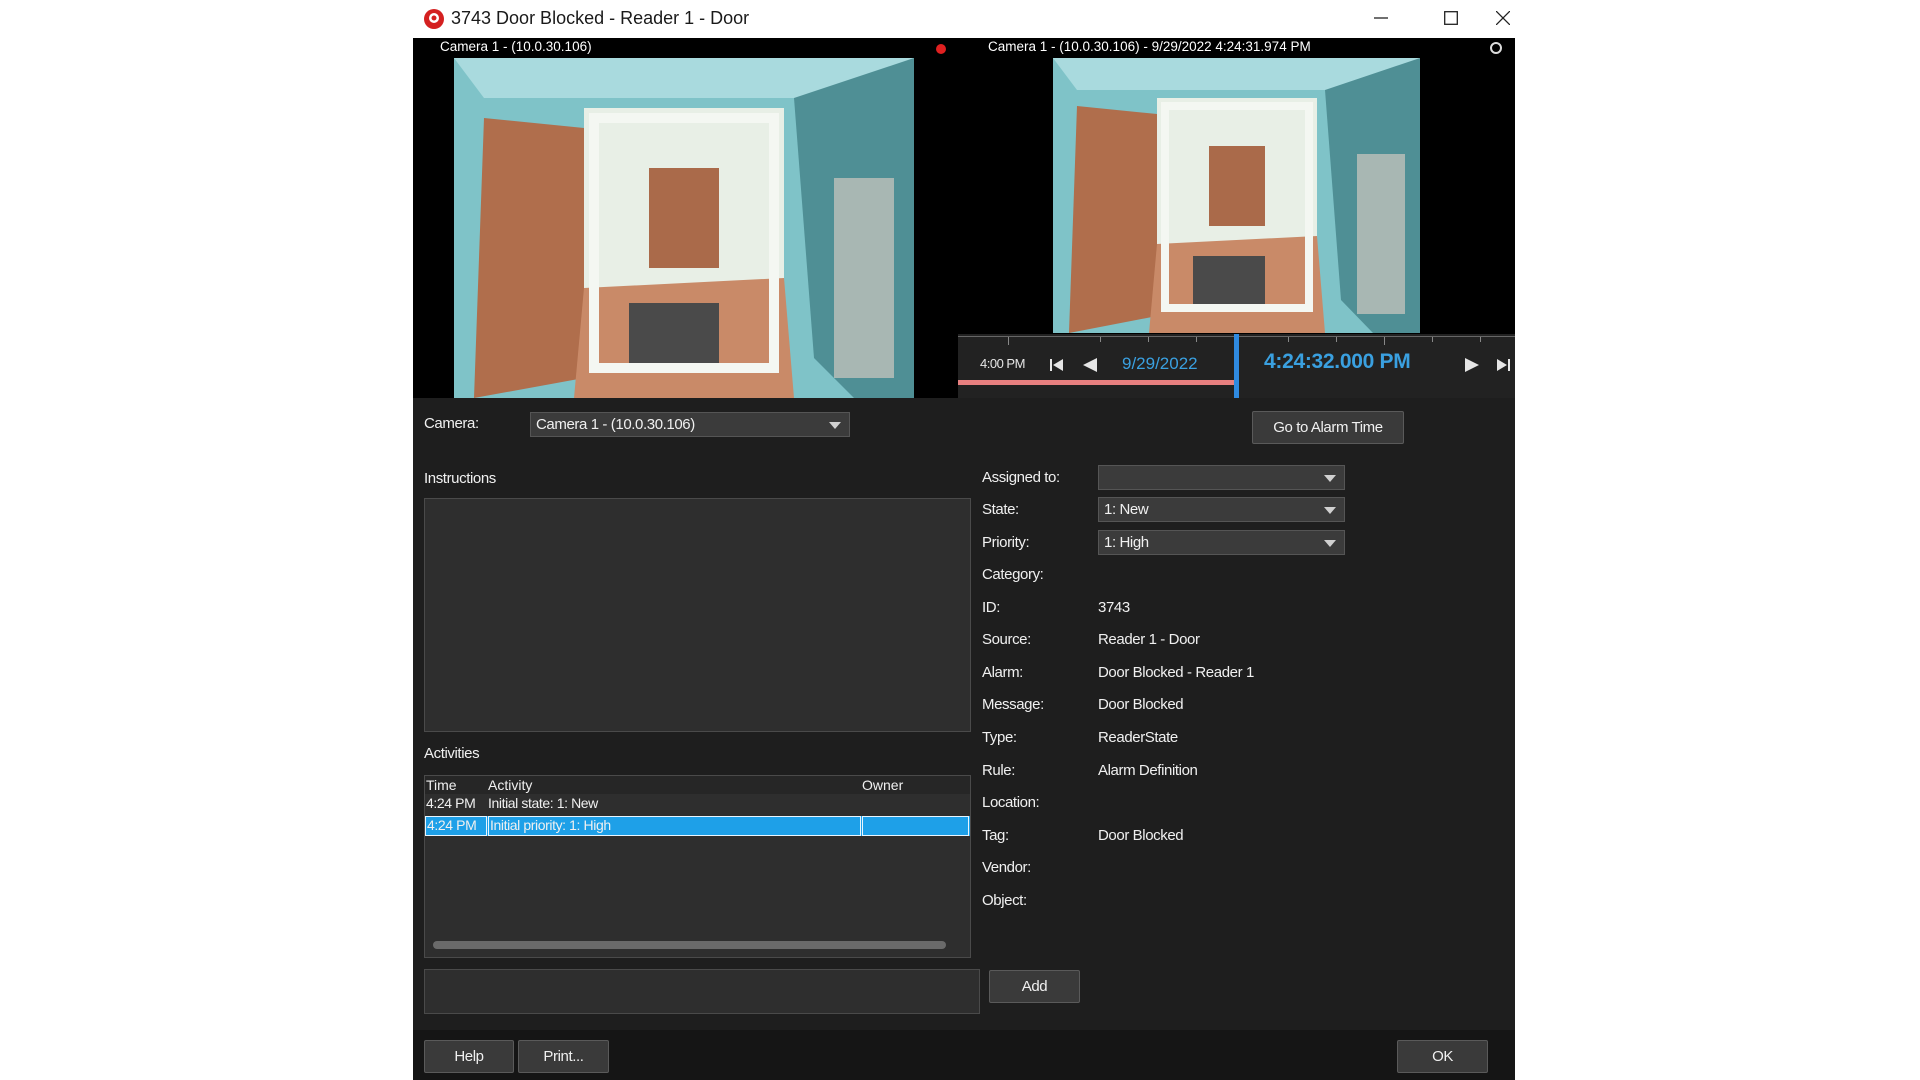  I want to click on alarm-value: Door Blocked - Reader 1, so click(1176, 672).